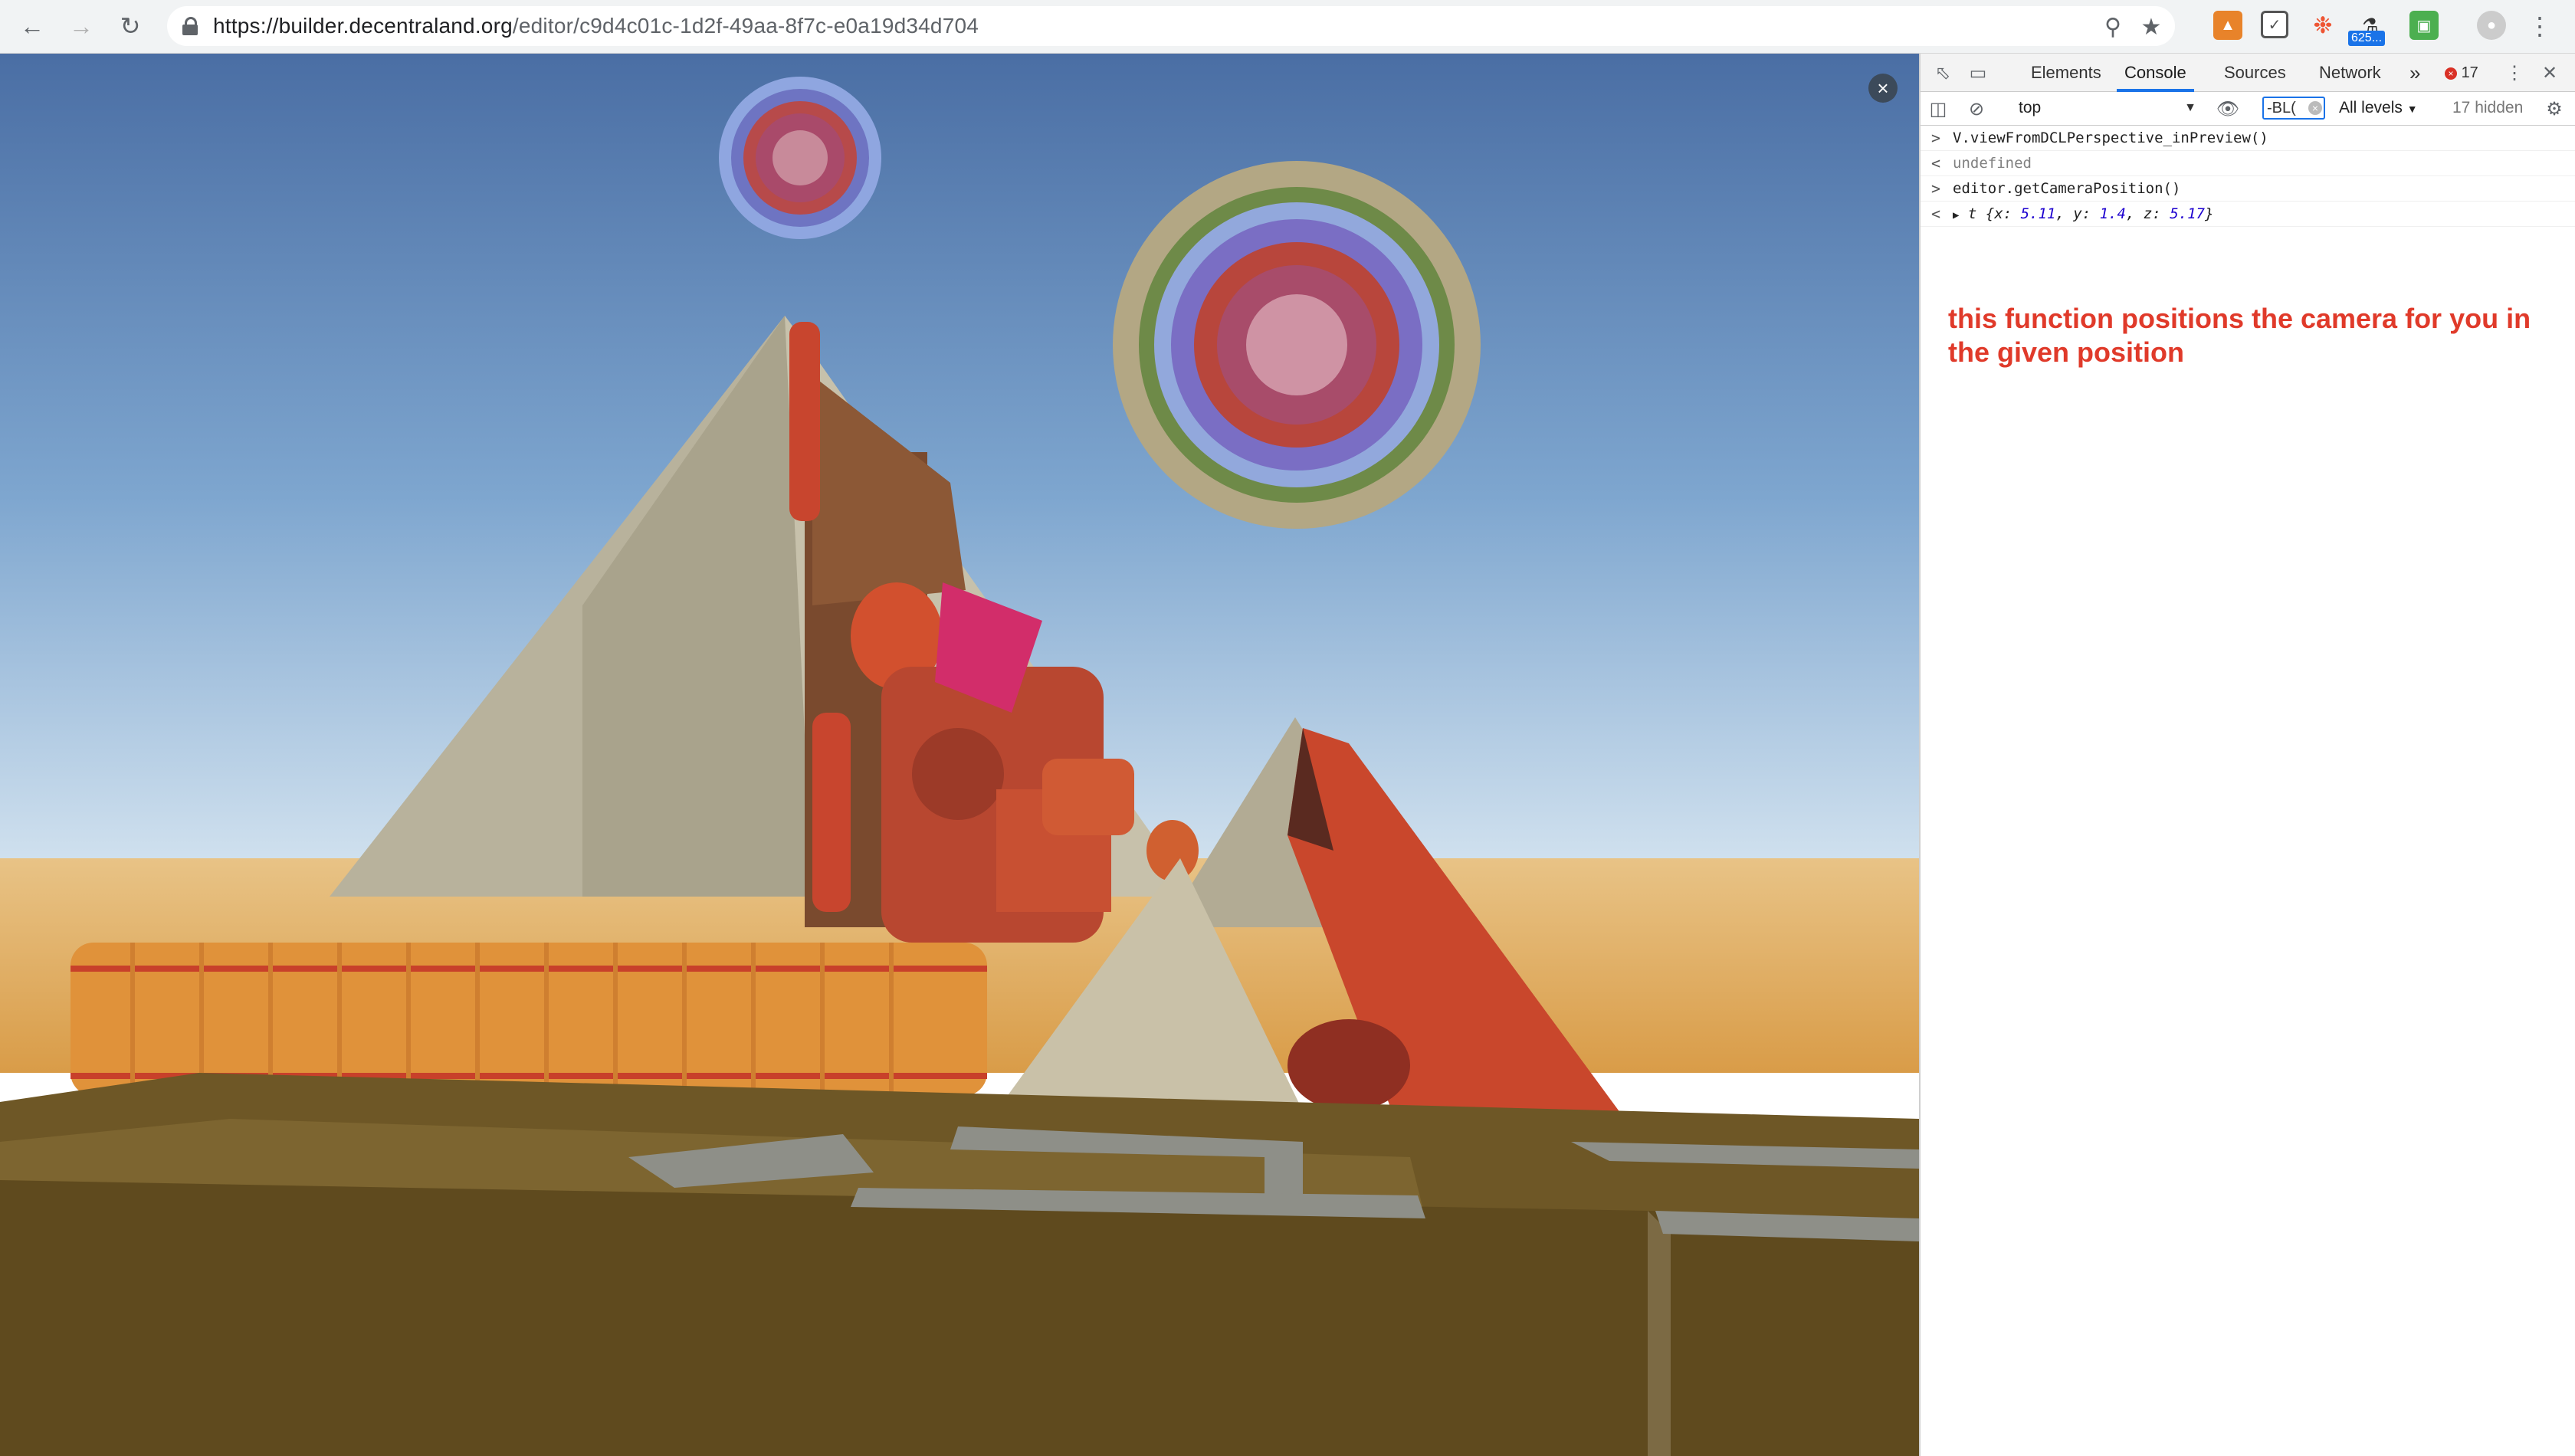 This screenshot has height=1456, width=2575. I want to click on error-icon: ×, so click(2451, 73).